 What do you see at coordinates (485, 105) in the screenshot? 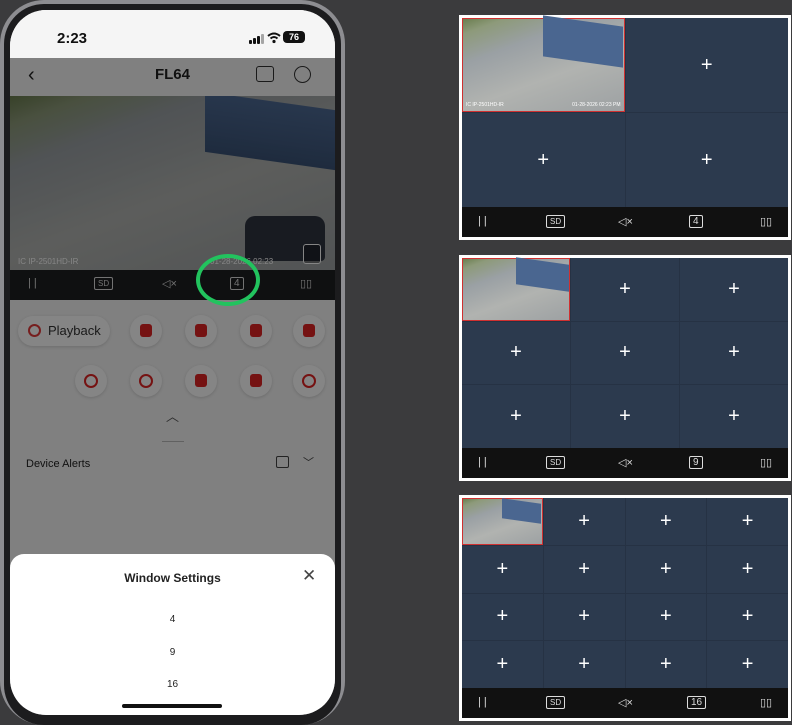
I see `feed-label: IC IP-2501HD-IR` at bounding box center [485, 105].